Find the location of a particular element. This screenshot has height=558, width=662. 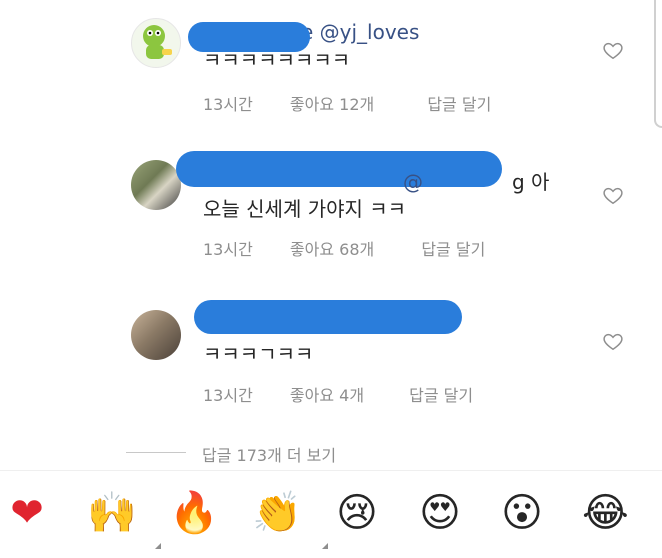

clapping-hands-icon: 👏 is located at coordinates (277, 513).